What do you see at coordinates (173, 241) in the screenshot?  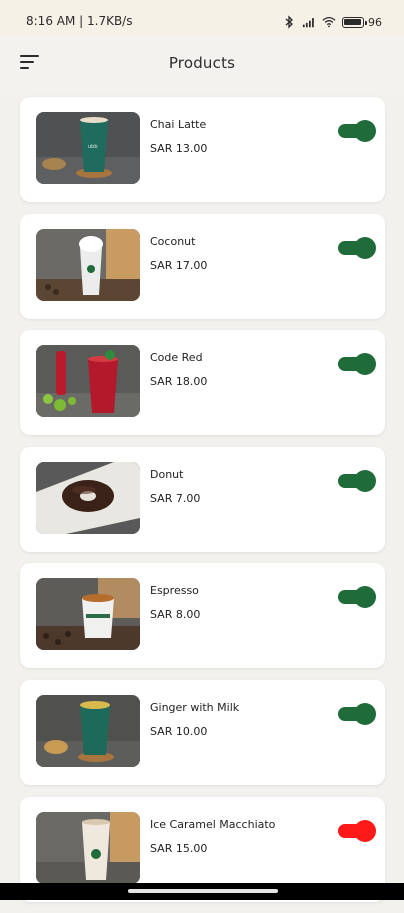 I see `product-name: Coconut` at bounding box center [173, 241].